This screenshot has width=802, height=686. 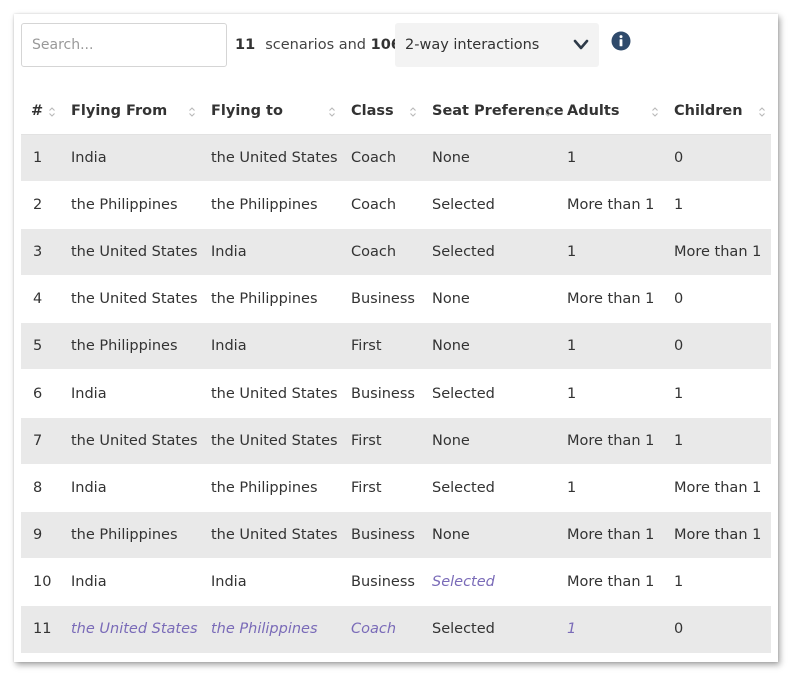 I want to click on search-input, so click(x=124, y=45).